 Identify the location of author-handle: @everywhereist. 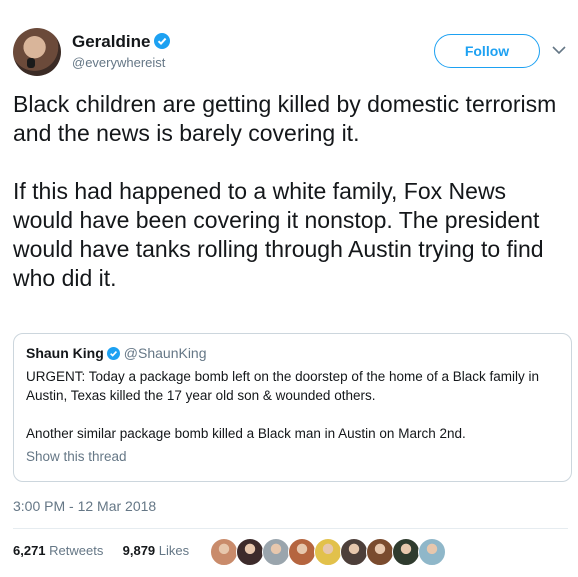
(118, 62).